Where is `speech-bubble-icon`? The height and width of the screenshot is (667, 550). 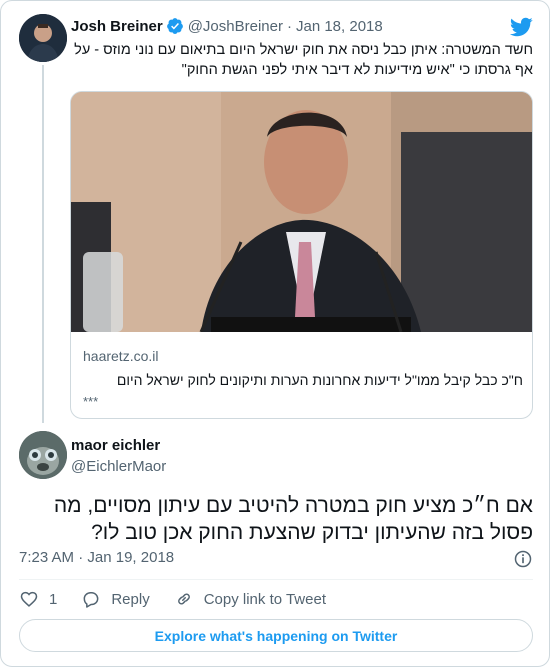
speech-bubble-icon is located at coordinates (91, 600).